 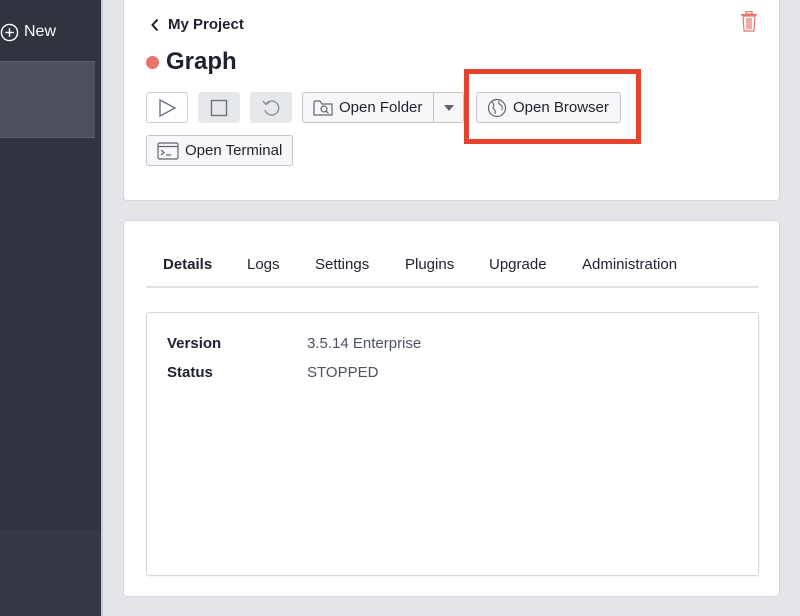 What do you see at coordinates (234, 150) in the screenshot?
I see `open-terminal-label: Open Terminal` at bounding box center [234, 150].